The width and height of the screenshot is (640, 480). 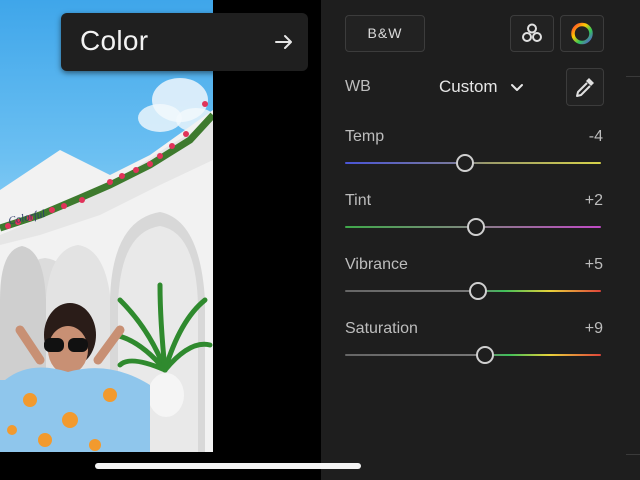 What do you see at coordinates (365, 136) in the screenshot?
I see `slider-label: Temp` at bounding box center [365, 136].